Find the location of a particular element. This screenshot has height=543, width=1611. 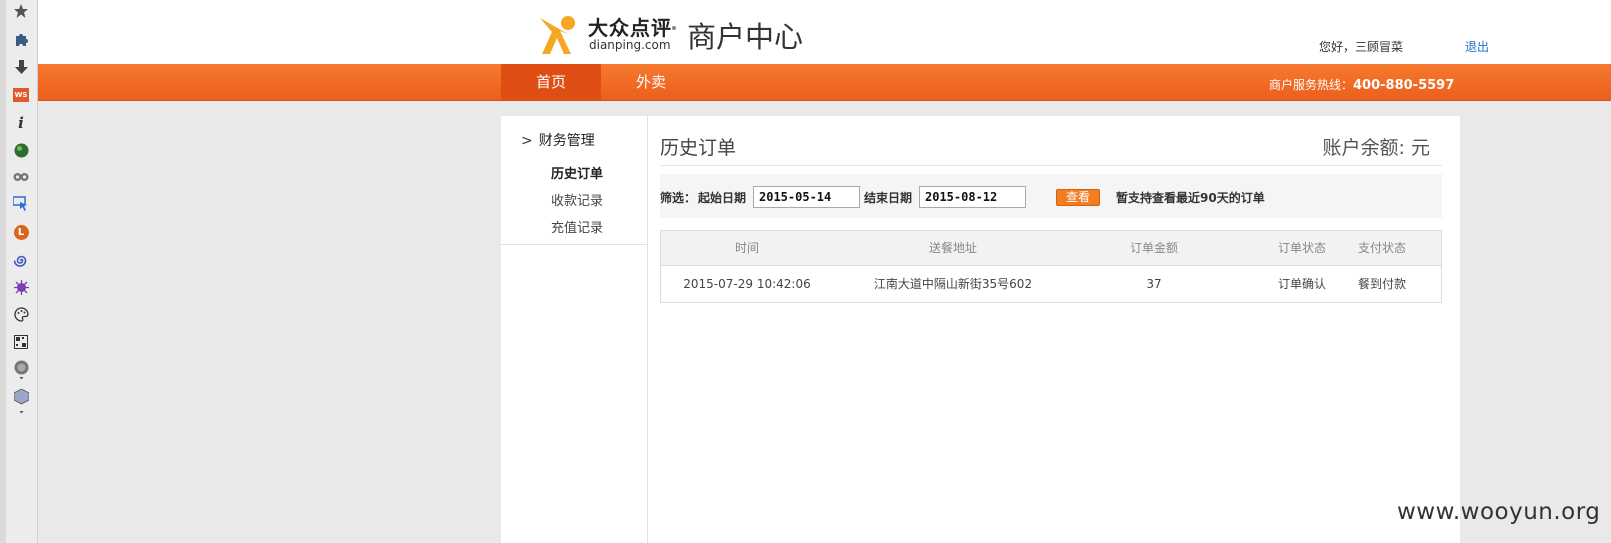

ws-icon-label: WS is located at coordinates (21, 95).